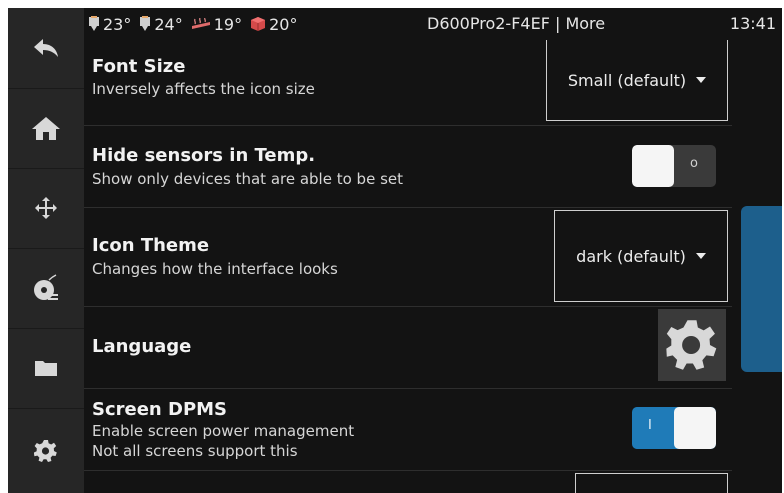 The height and width of the screenshot is (493, 784). What do you see at coordinates (516, 23) in the screenshot?
I see `screen-title: D600Pro2-F4EF | More` at bounding box center [516, 23].